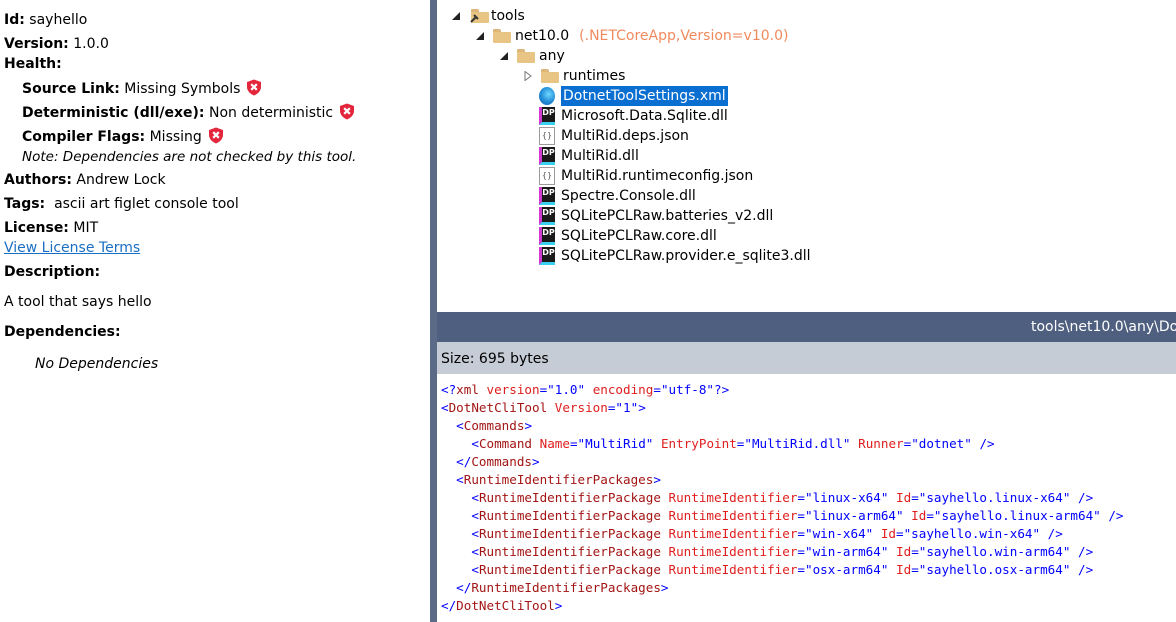  Describe the element at coordinates (97, 364) in the screenshot. I see `no-dependencies-text: No Dependencies` at that location.